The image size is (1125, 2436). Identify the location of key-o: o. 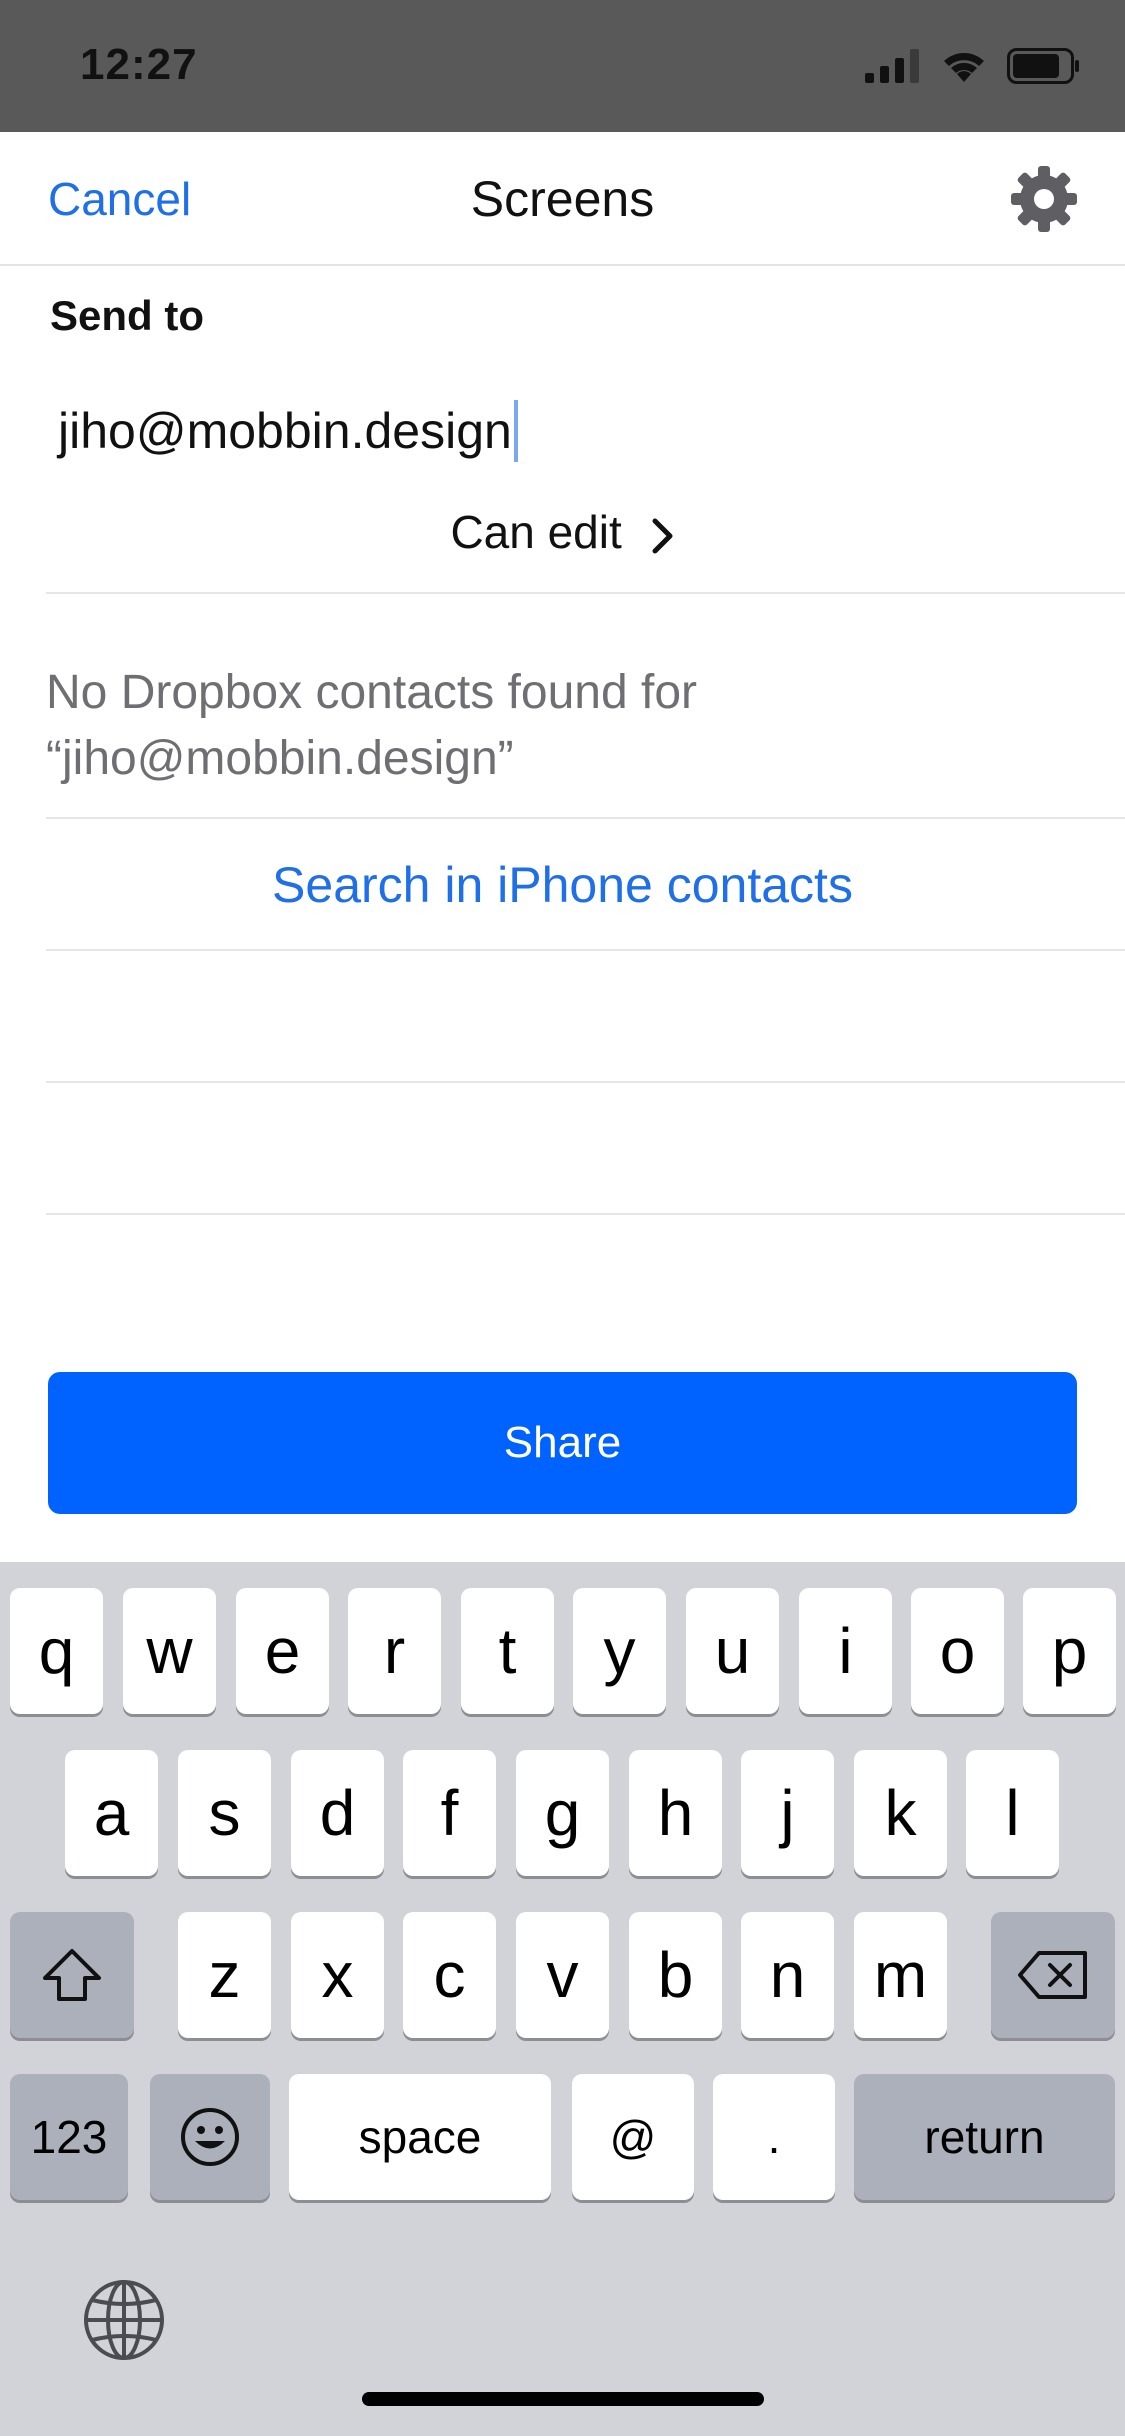
(957, 1651).